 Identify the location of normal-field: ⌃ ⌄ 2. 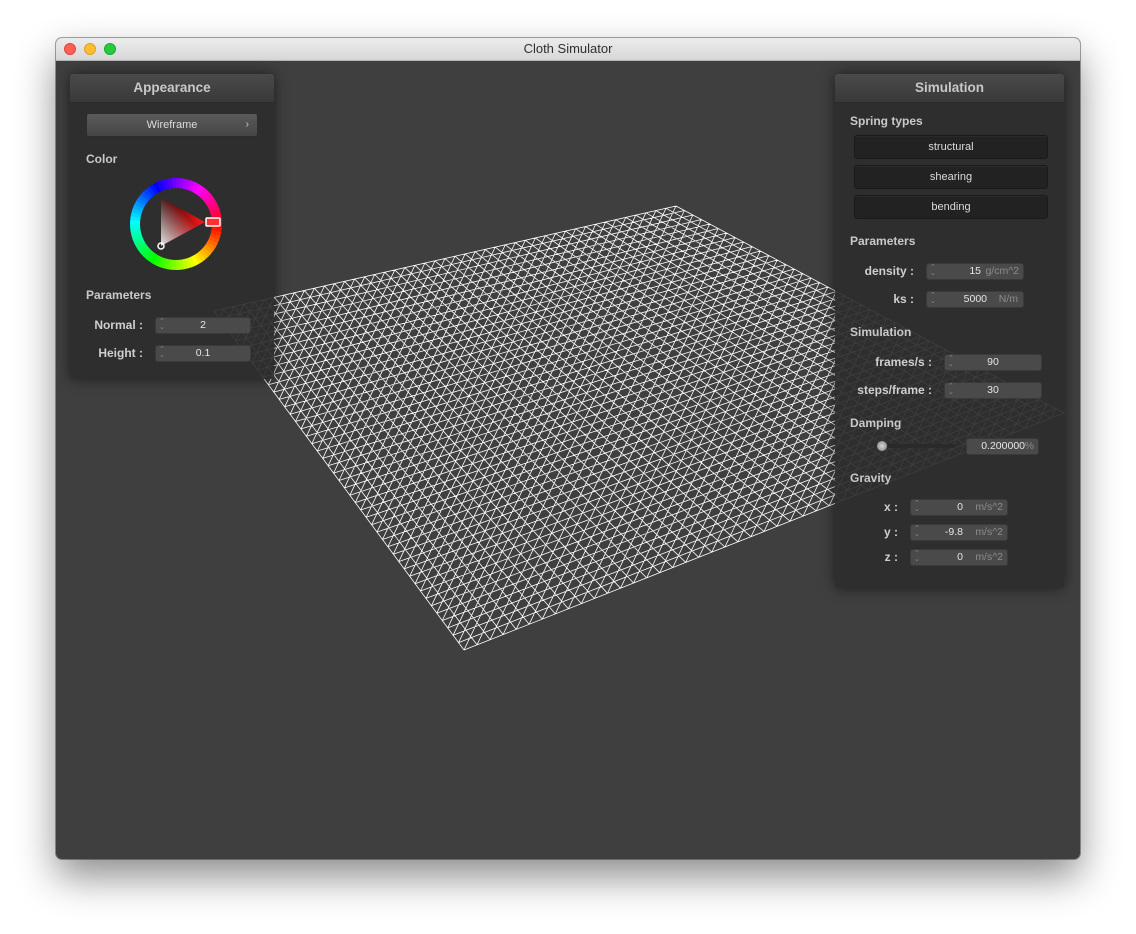
(203, 325).